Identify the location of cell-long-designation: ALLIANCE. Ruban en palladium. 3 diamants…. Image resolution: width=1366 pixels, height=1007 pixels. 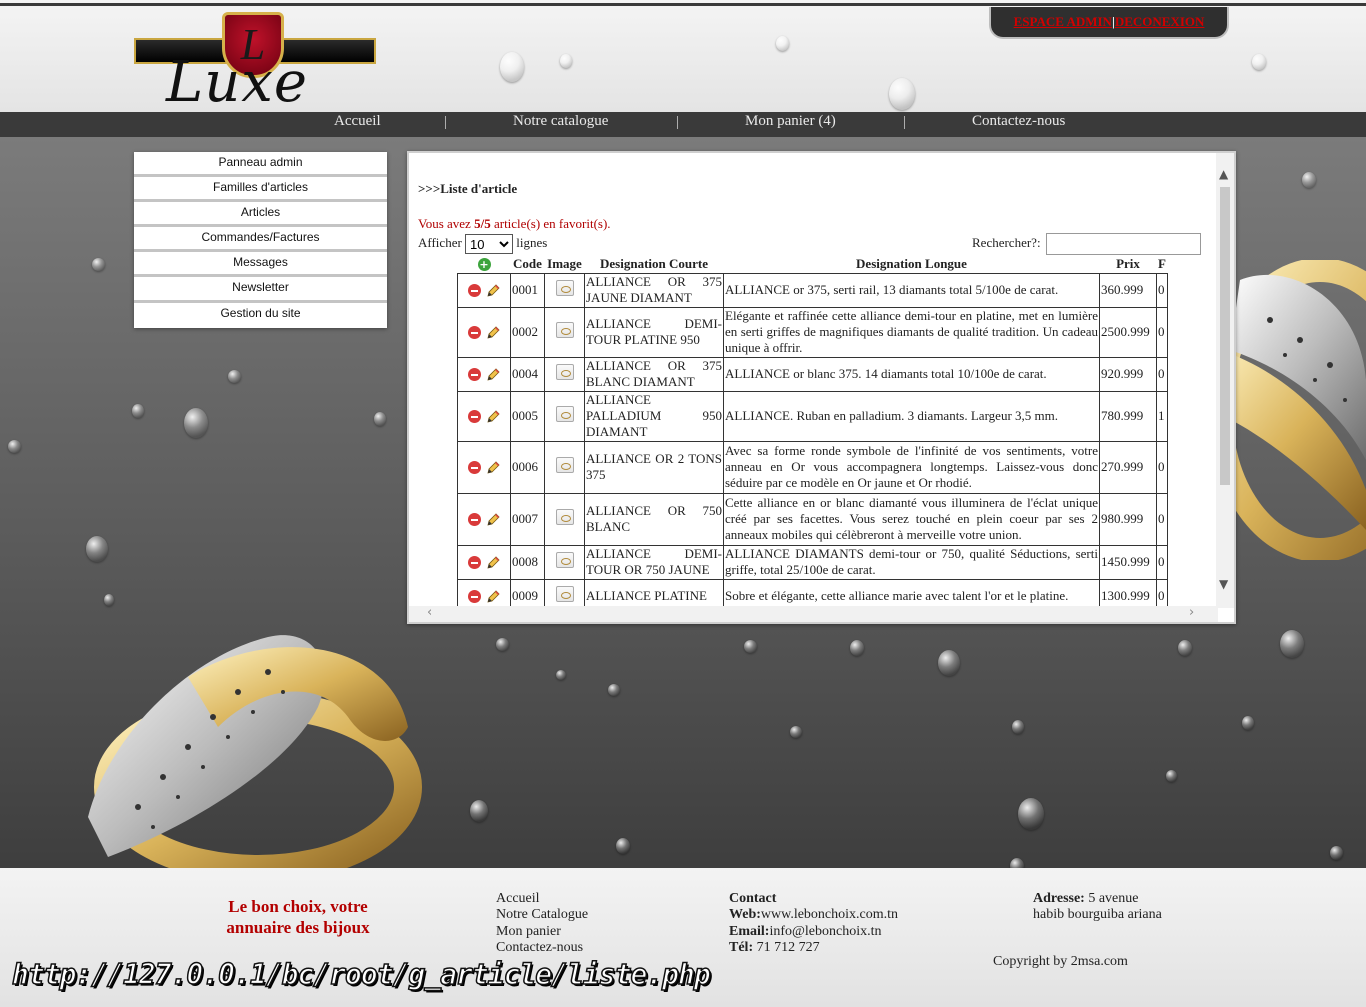
(911, 416).